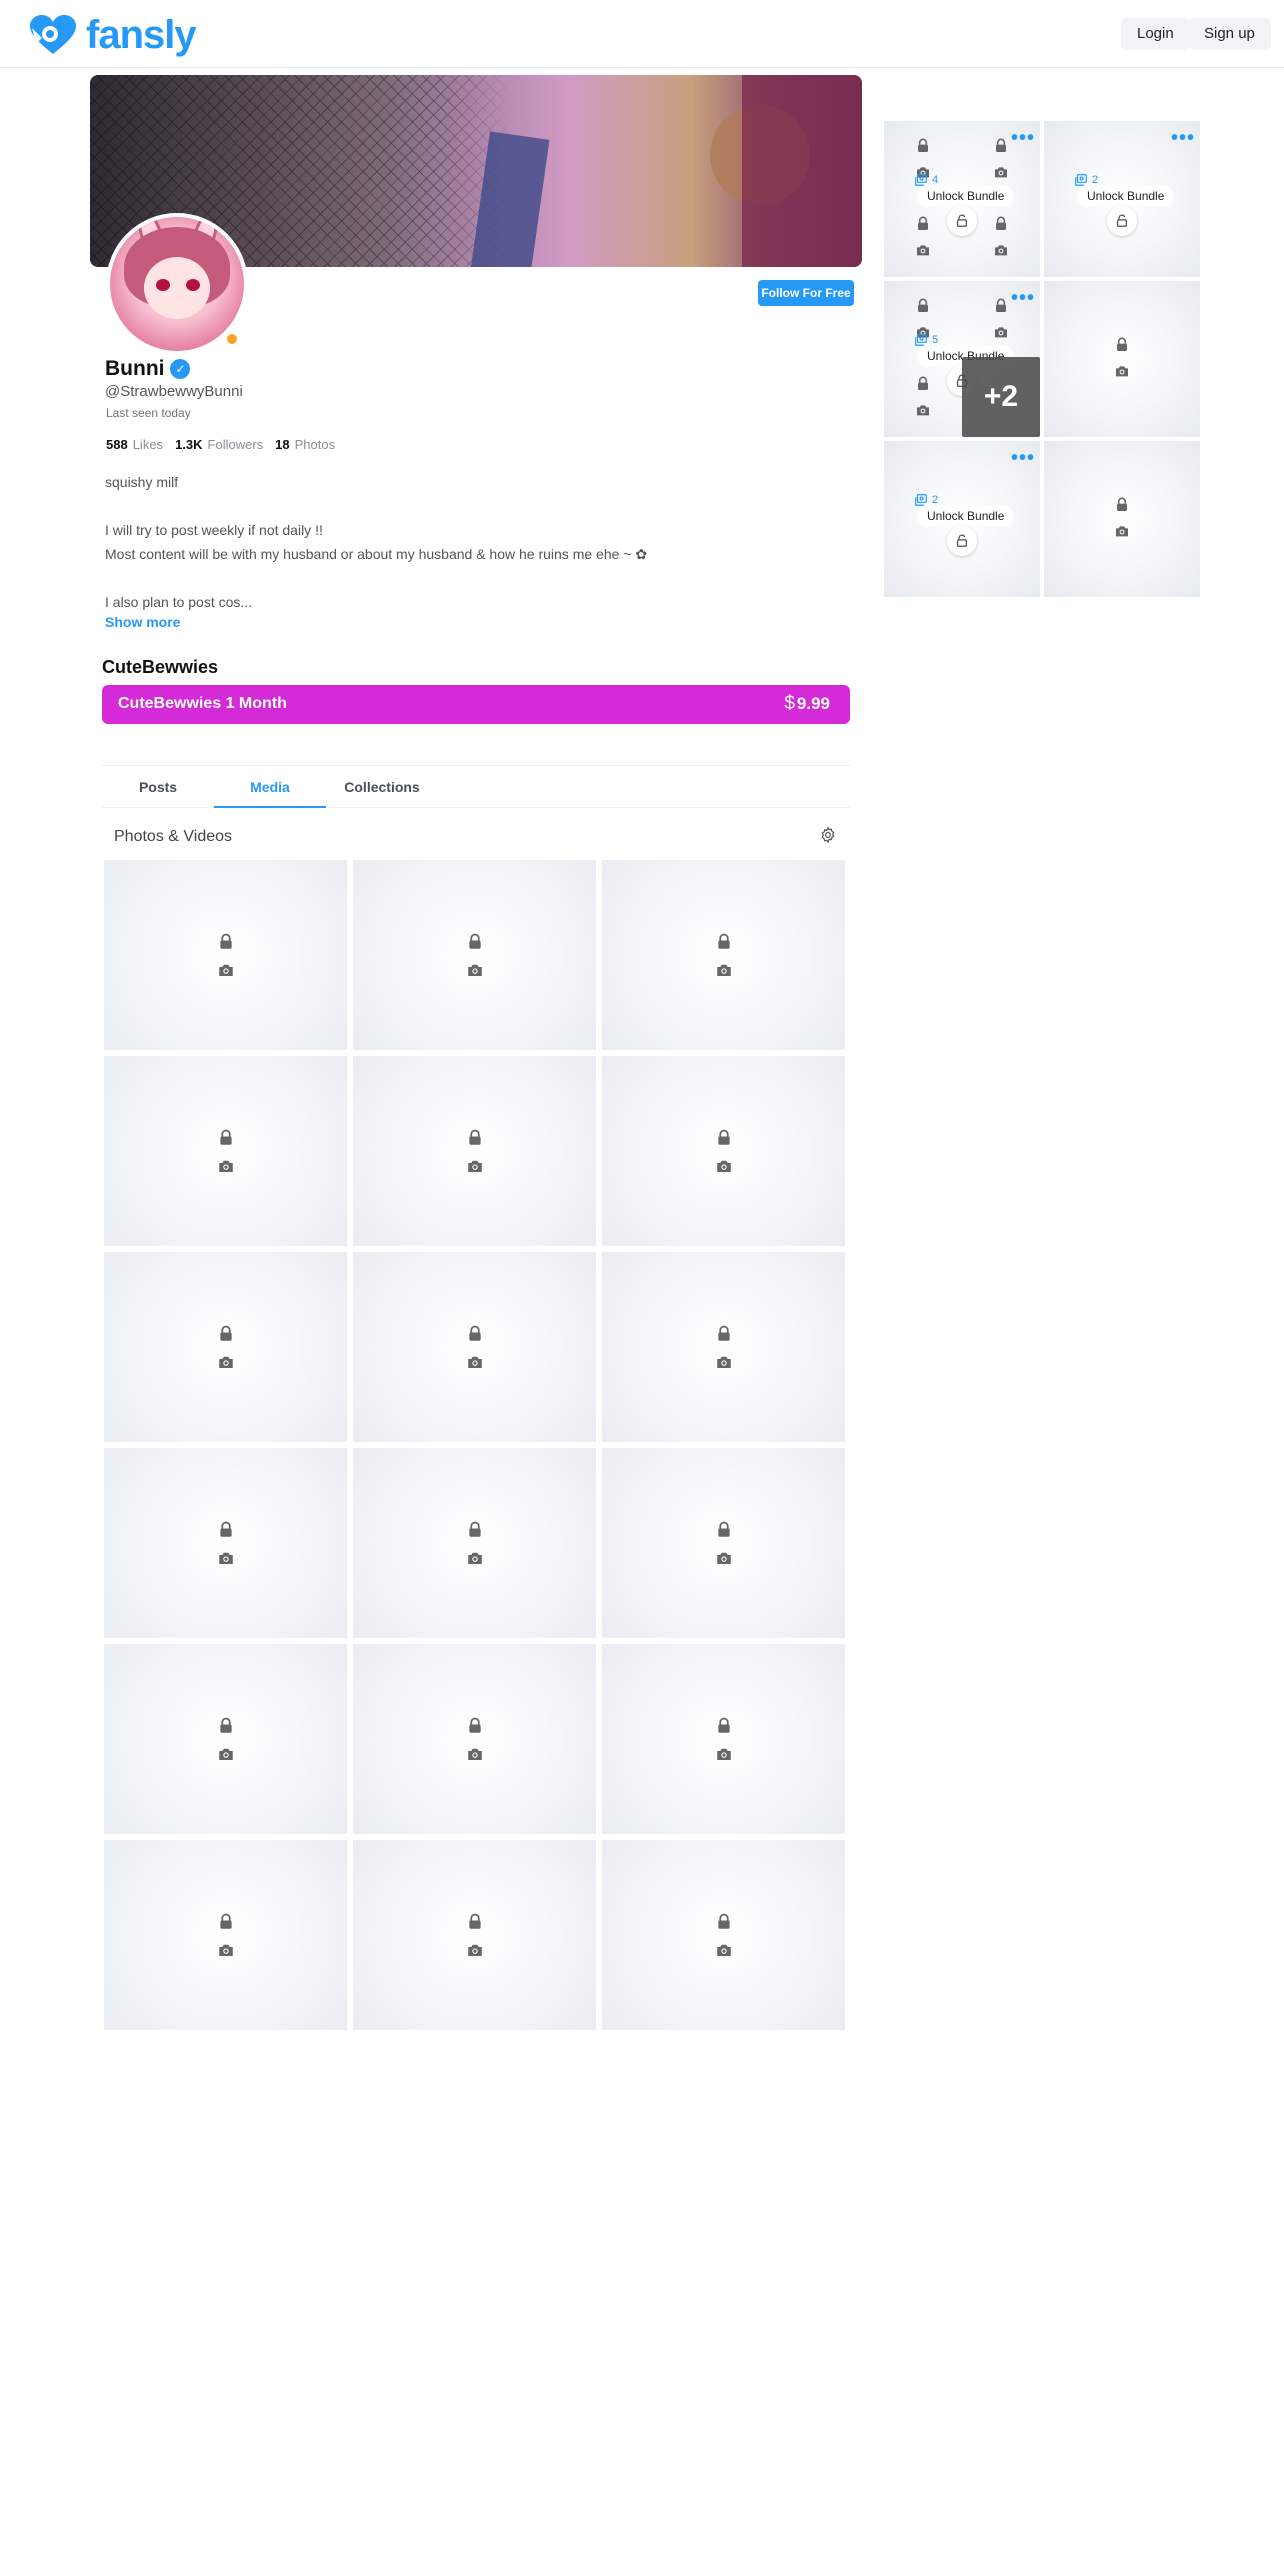 The width and height of the screenshot is (1284, 2568). Describe the element at coordinates (158, 787) in the screenshot. I see `tab-posts: Posts` at that location.